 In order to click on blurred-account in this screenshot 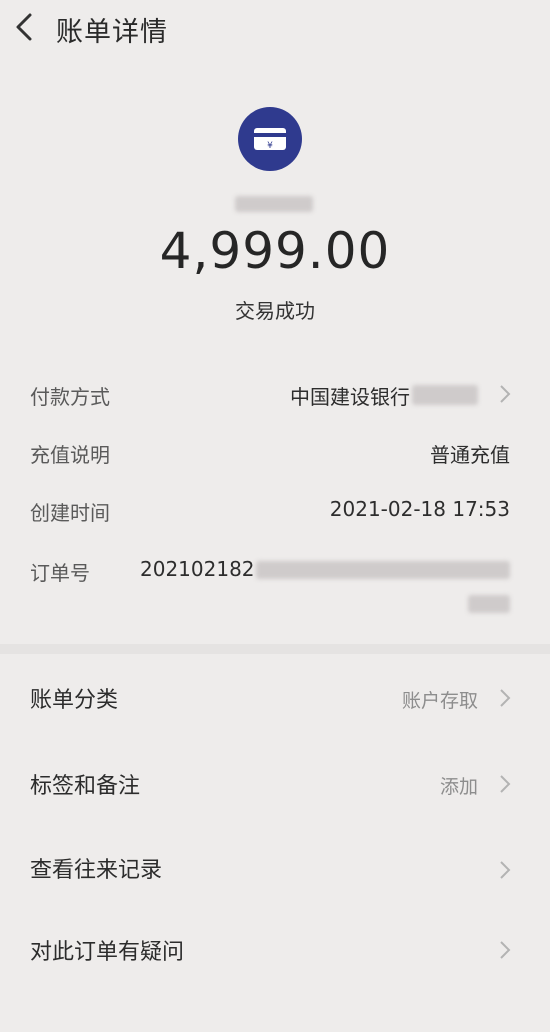, I will do `click(445, 395)`.